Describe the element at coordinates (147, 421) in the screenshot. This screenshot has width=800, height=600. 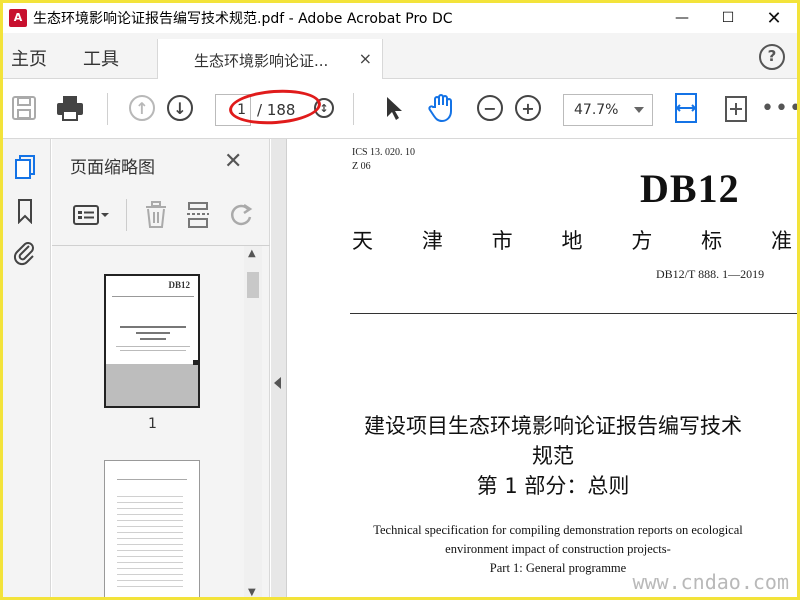
I see `thumbnail-list: DB12 1` at that location.